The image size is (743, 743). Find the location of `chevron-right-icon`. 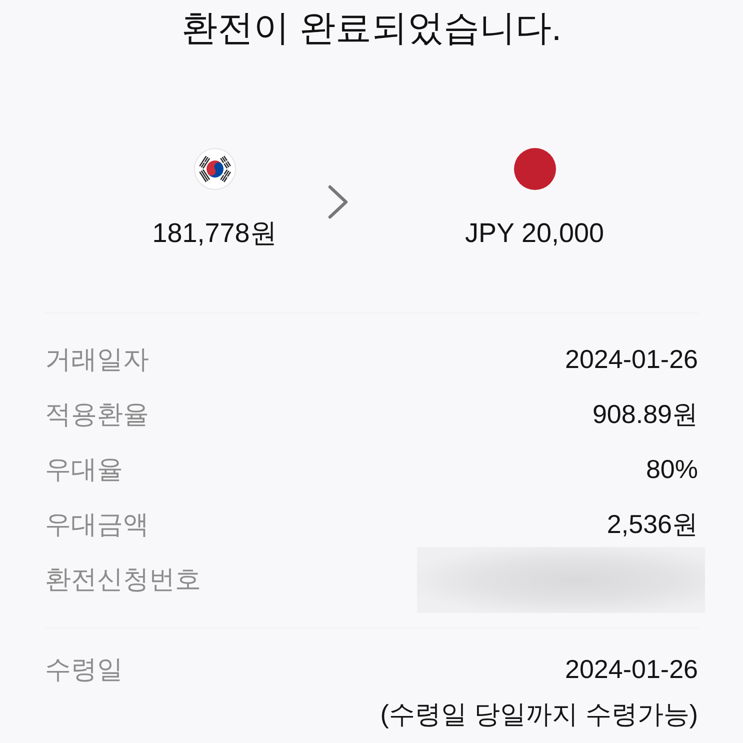

chevron-right-icon is located at coordinates (337, 202).